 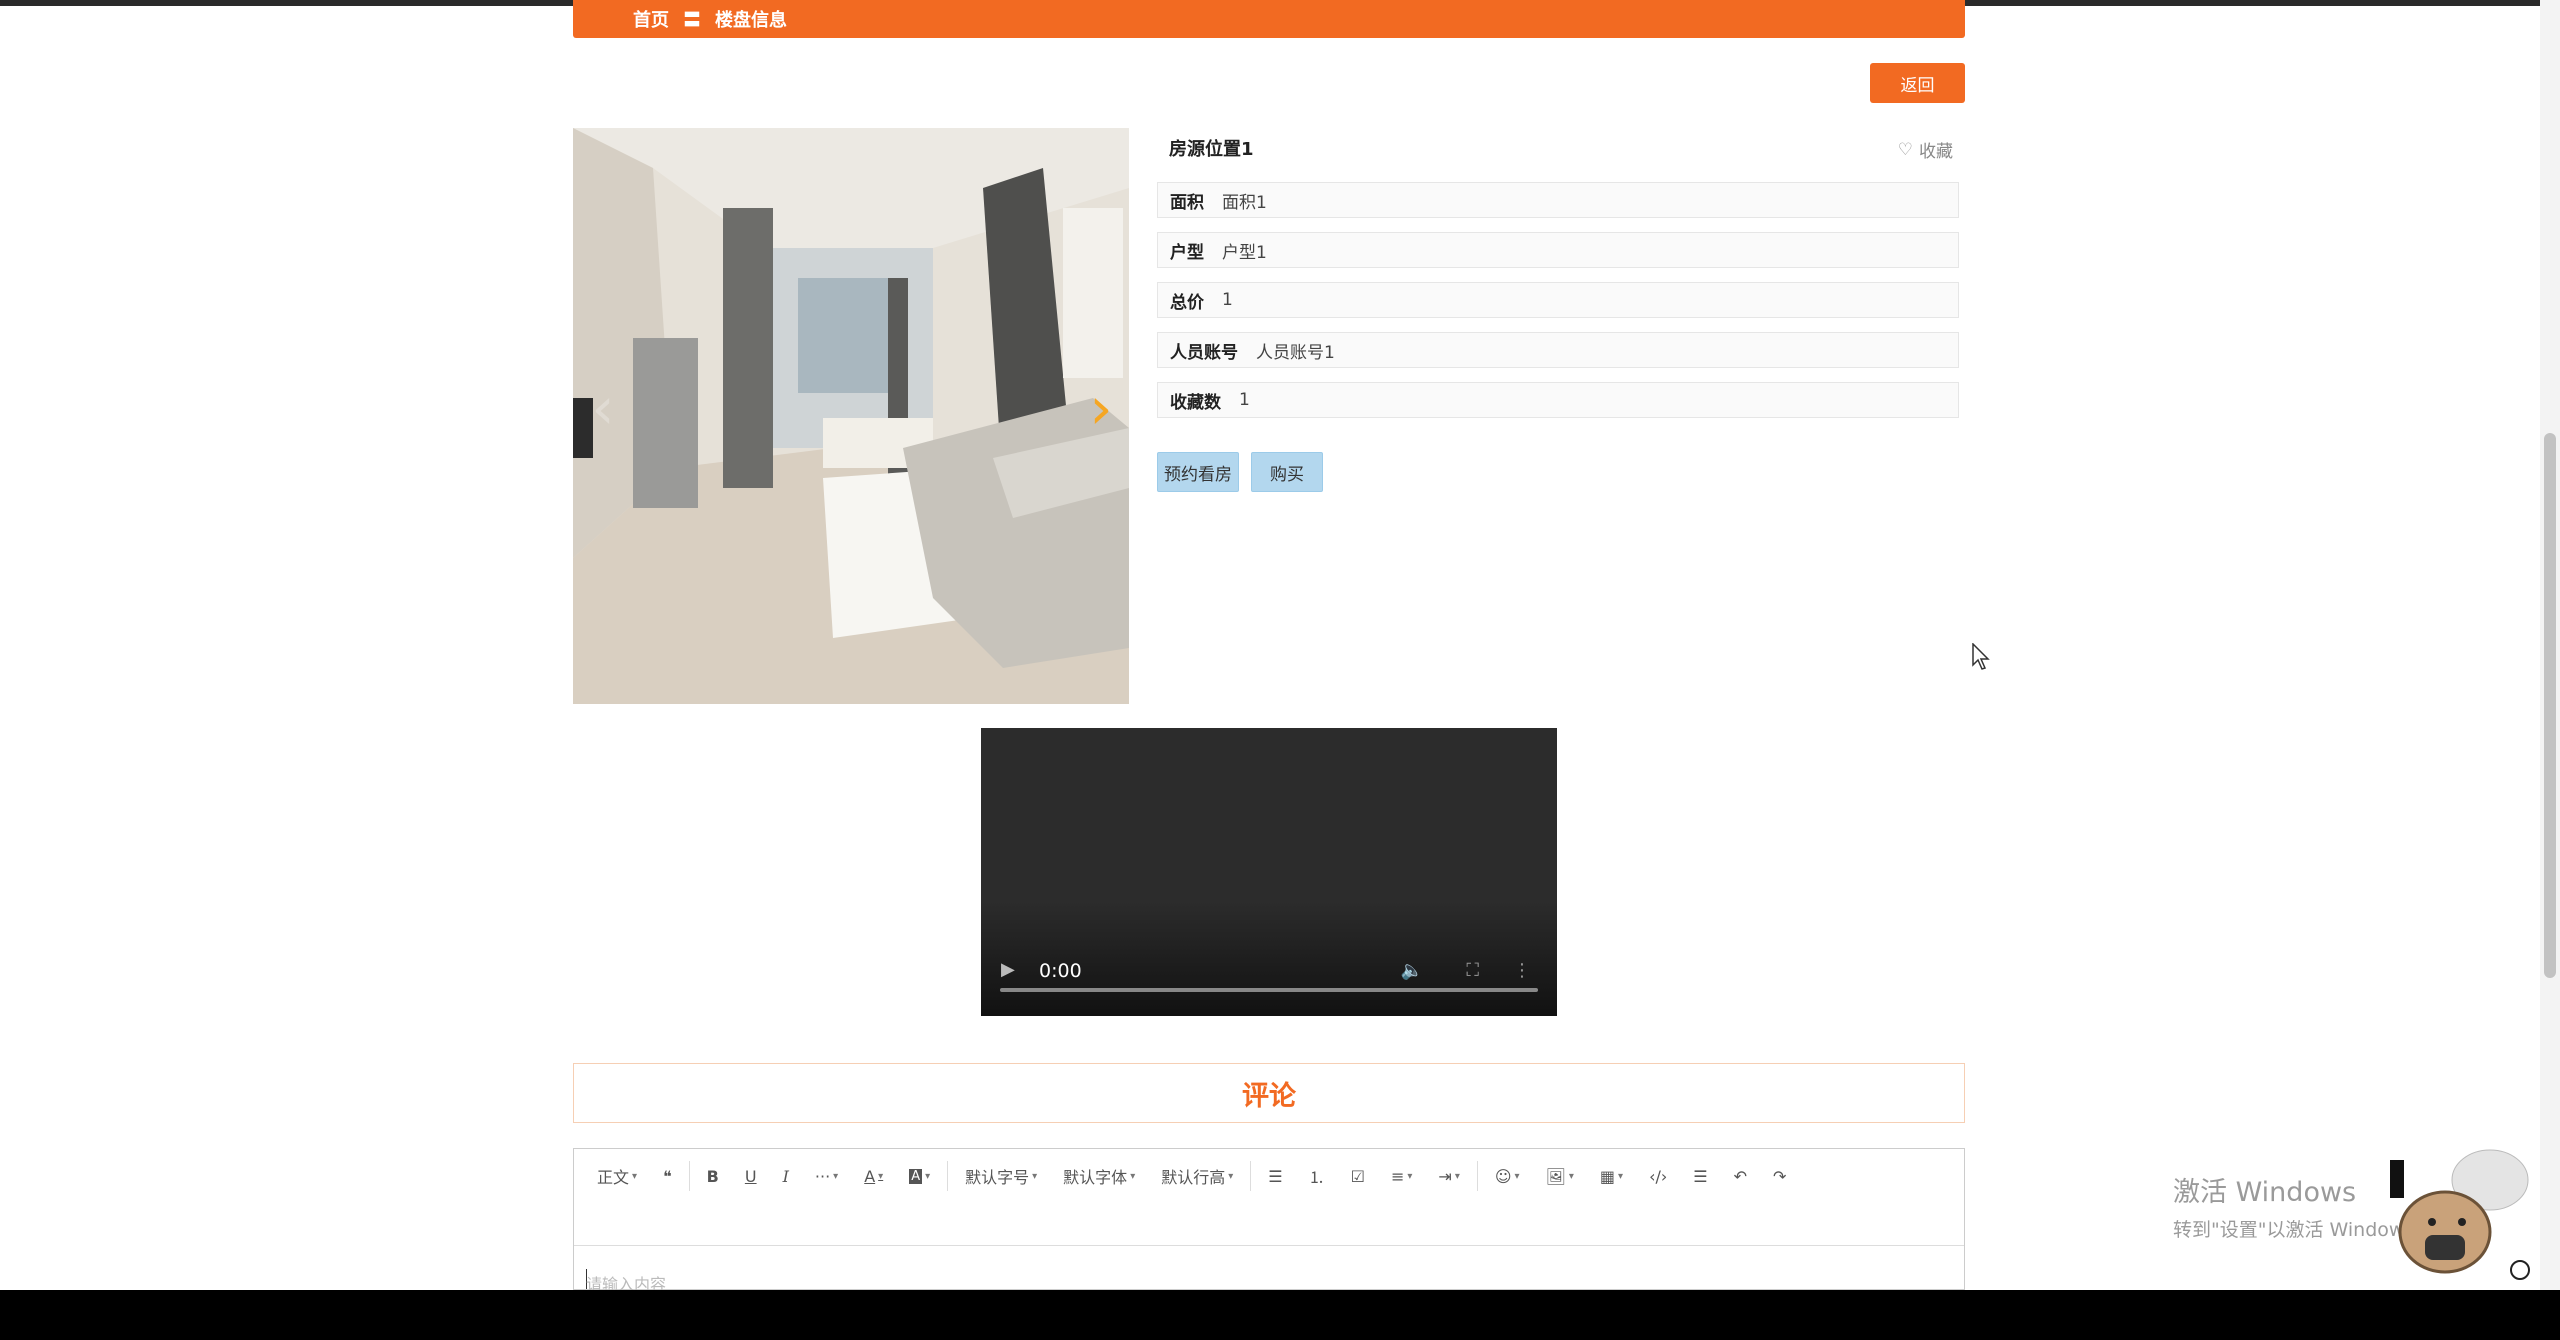 I want to click on taskbar, so click(x=1280, y=1315).